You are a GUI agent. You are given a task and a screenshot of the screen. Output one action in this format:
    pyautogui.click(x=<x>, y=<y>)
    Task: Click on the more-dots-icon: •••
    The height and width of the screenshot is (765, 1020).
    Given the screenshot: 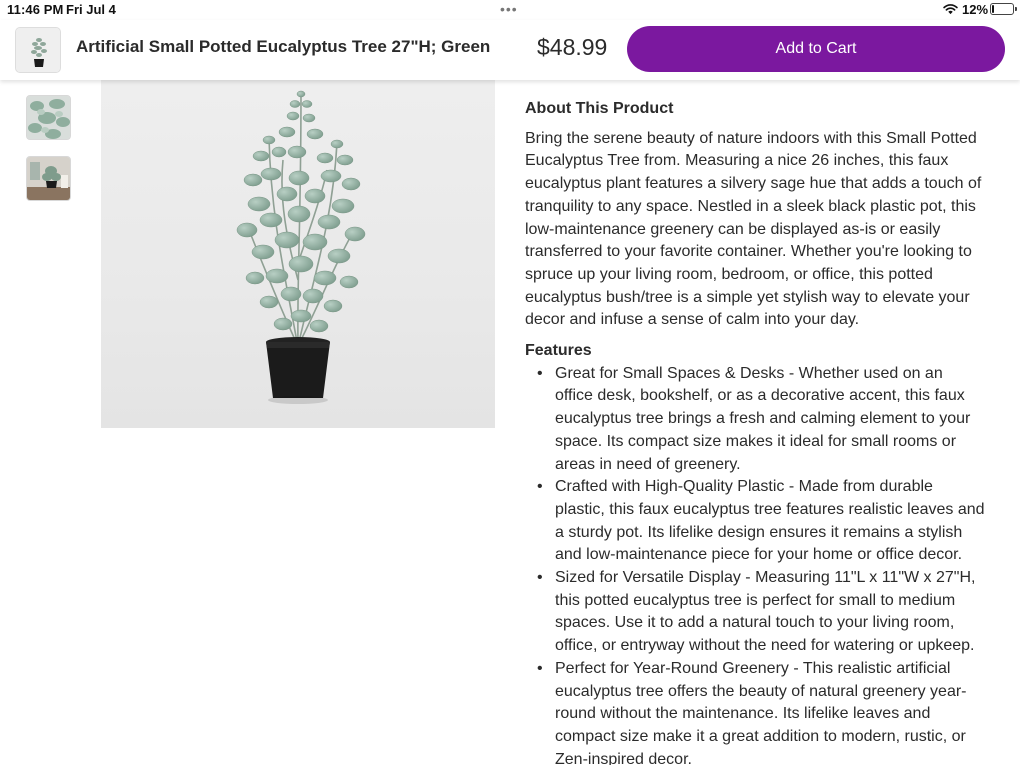 What is the action you would take?
    pyautogui.click(x=509, y=9)
    